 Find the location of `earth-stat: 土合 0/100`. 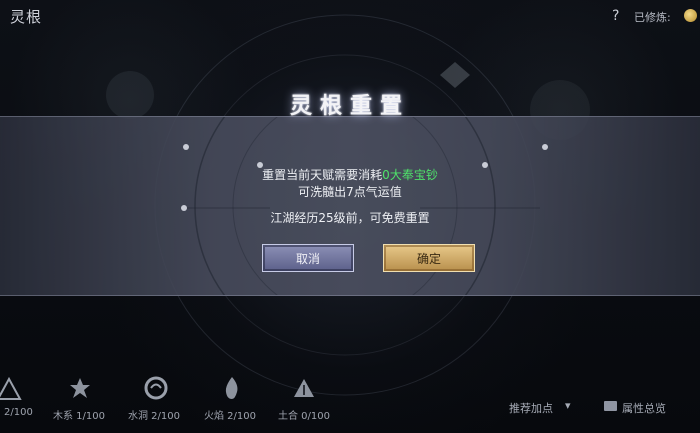

earth-stat: 土合 0/100 is located at coordinates (304, 416).